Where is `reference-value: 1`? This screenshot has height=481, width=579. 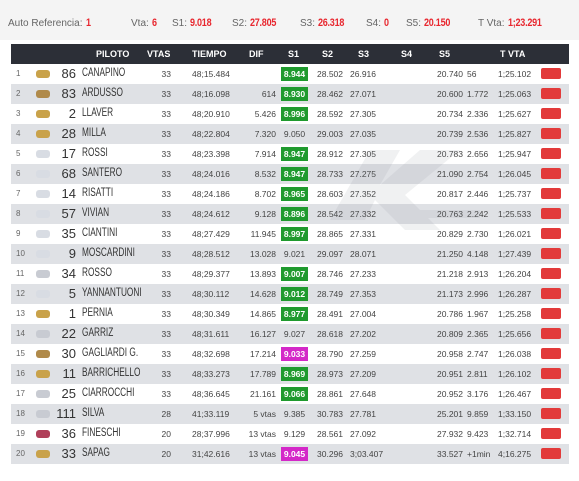 reference-value: 1 is located at coordinates (88, 23).